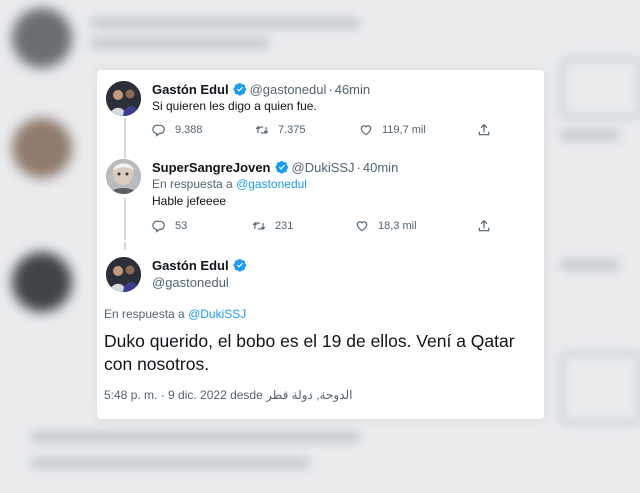 The width and height of the screenshot is (640, 493). I want to click on like-count: 18,3 mil, so click(397, 226).